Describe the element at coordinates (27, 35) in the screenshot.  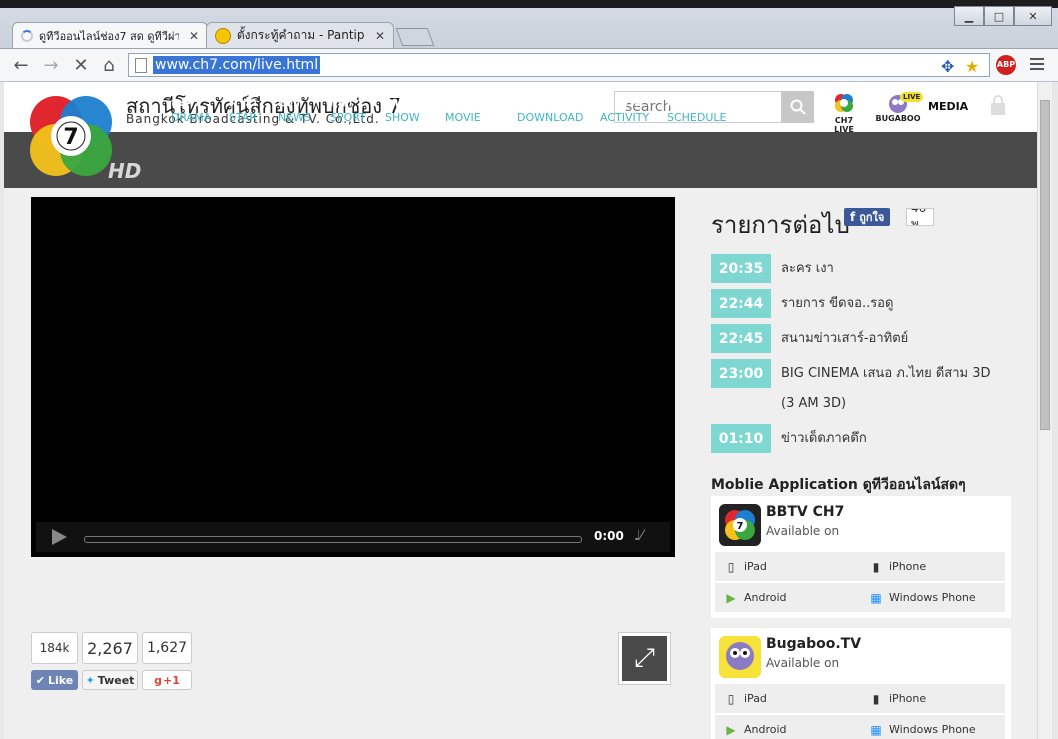
I see `loading-spinner-icon` at that location.